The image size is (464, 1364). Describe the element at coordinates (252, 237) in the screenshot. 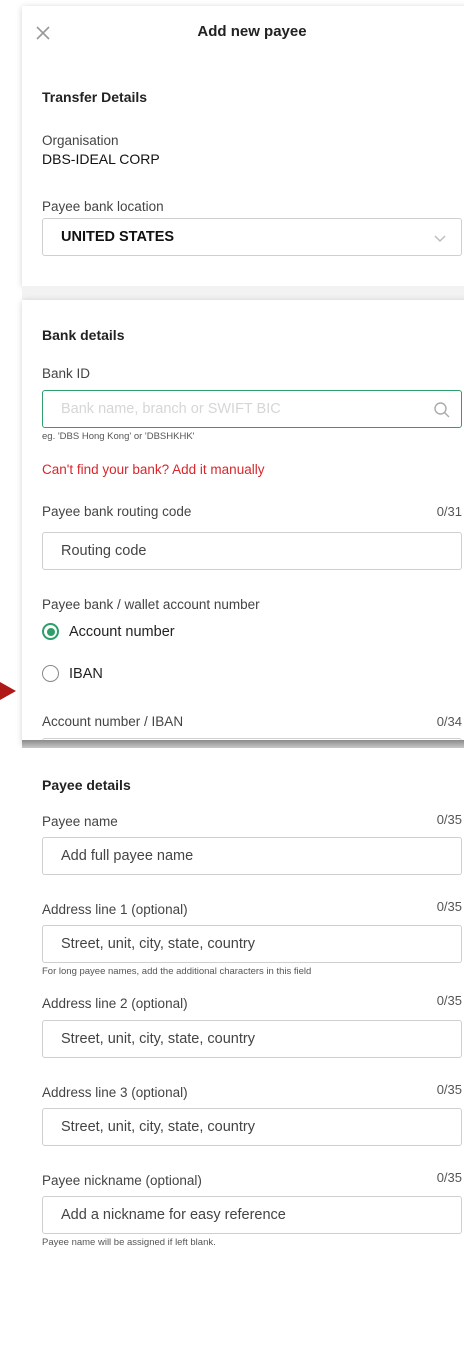

I see `payee-bank-location-select: UNITED STATES` at that location.